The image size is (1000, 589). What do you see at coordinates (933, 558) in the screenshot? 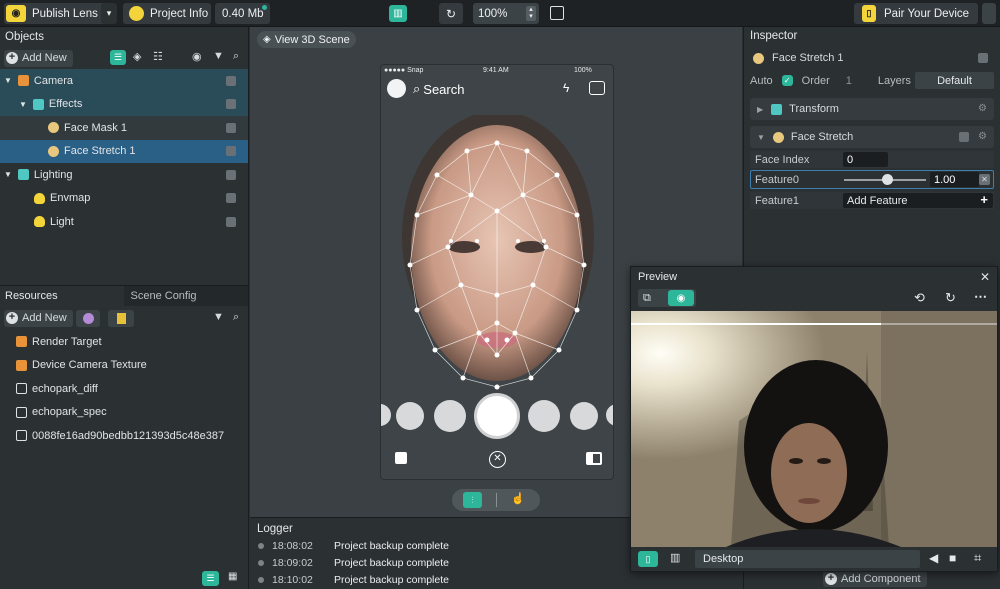
I see `audio-icon: ◀` at bounding box center [933, 558].